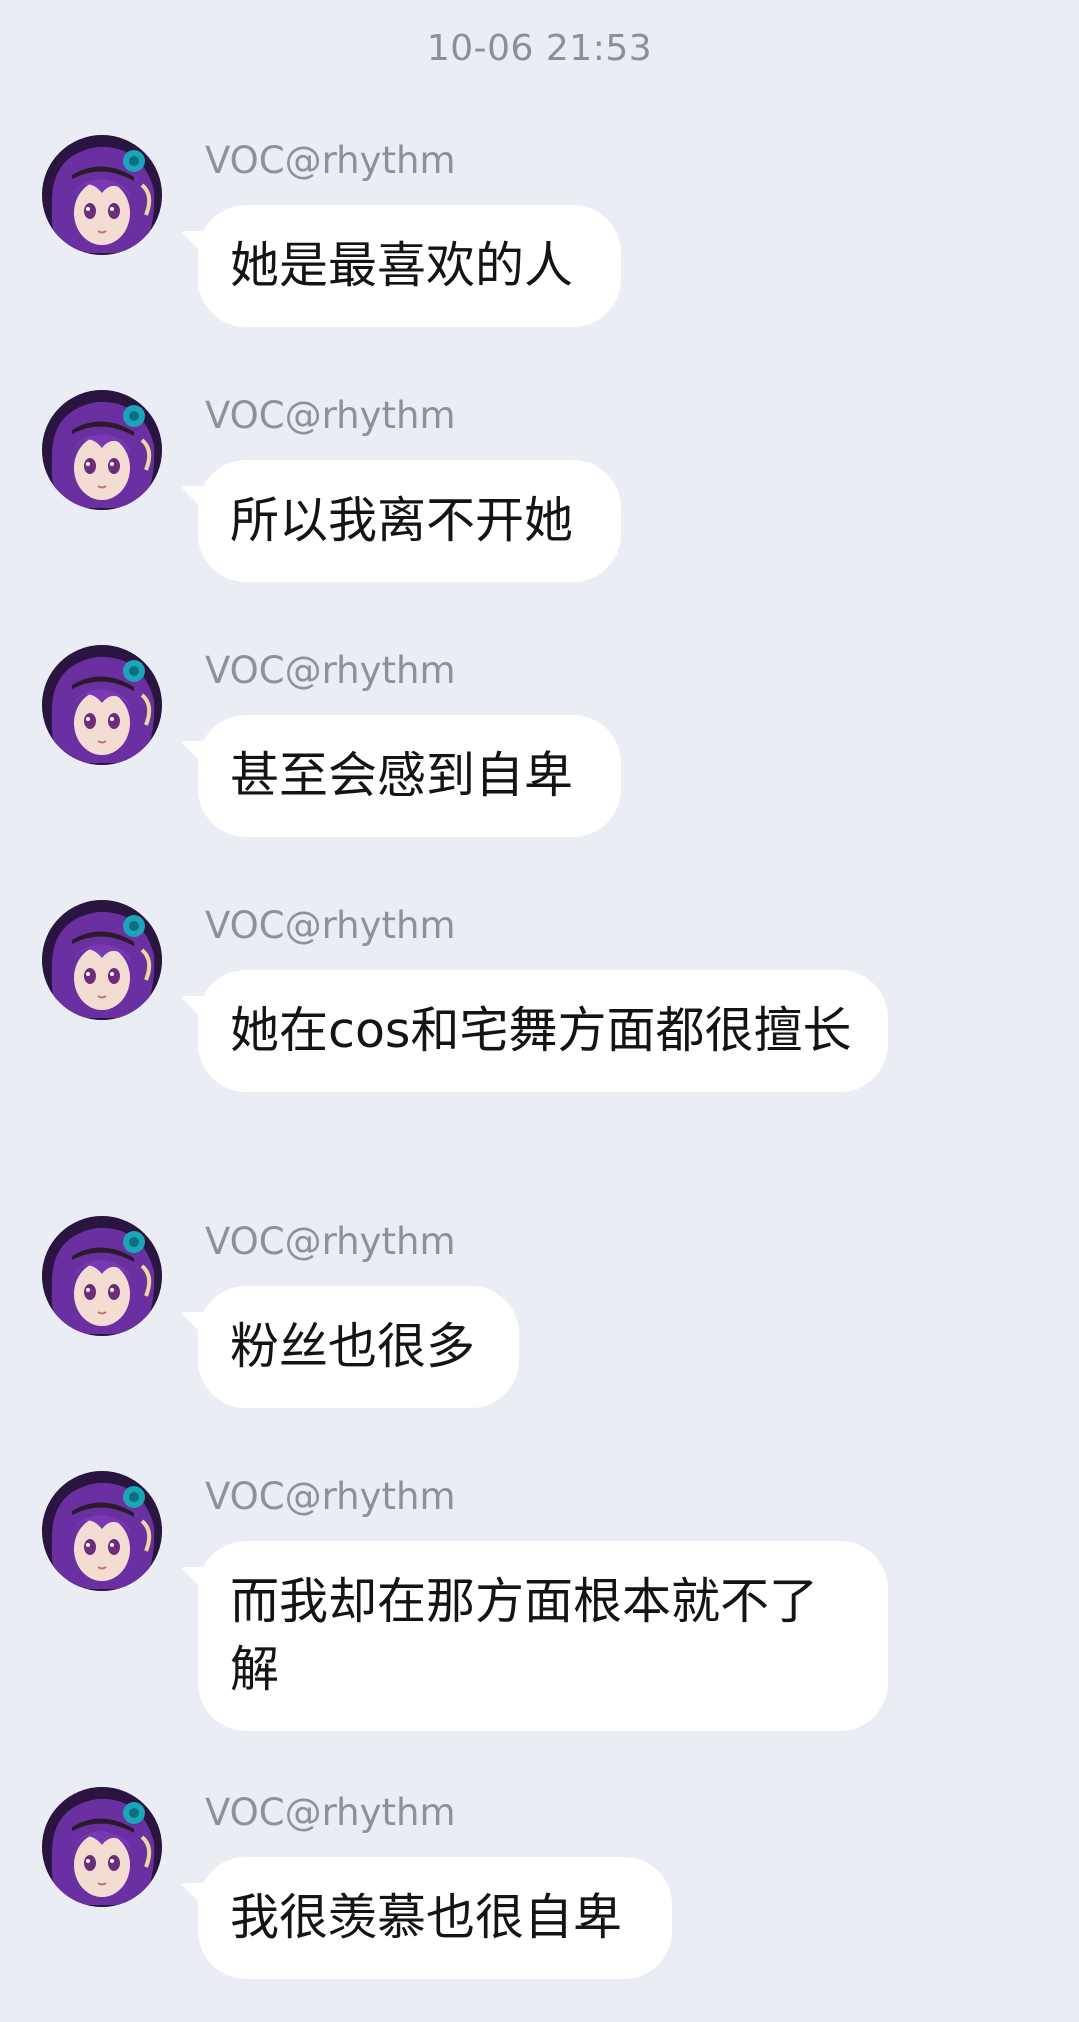 Image resolution: width=1079 pixels, height=2022 pixels. I want to click on message-bubble: 而我却在那方面根本就不了解, so click(543, 1636).